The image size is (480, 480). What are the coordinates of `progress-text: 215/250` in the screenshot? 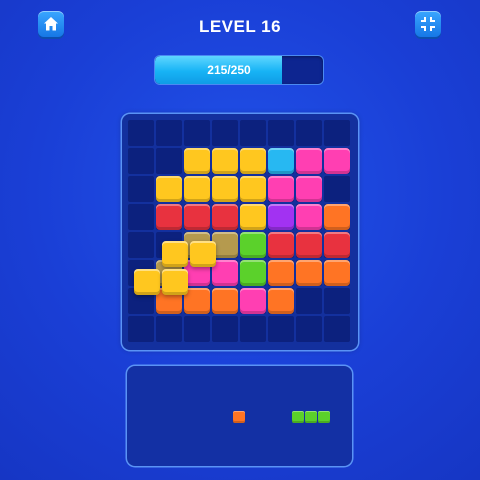 It's located at (229, 70).